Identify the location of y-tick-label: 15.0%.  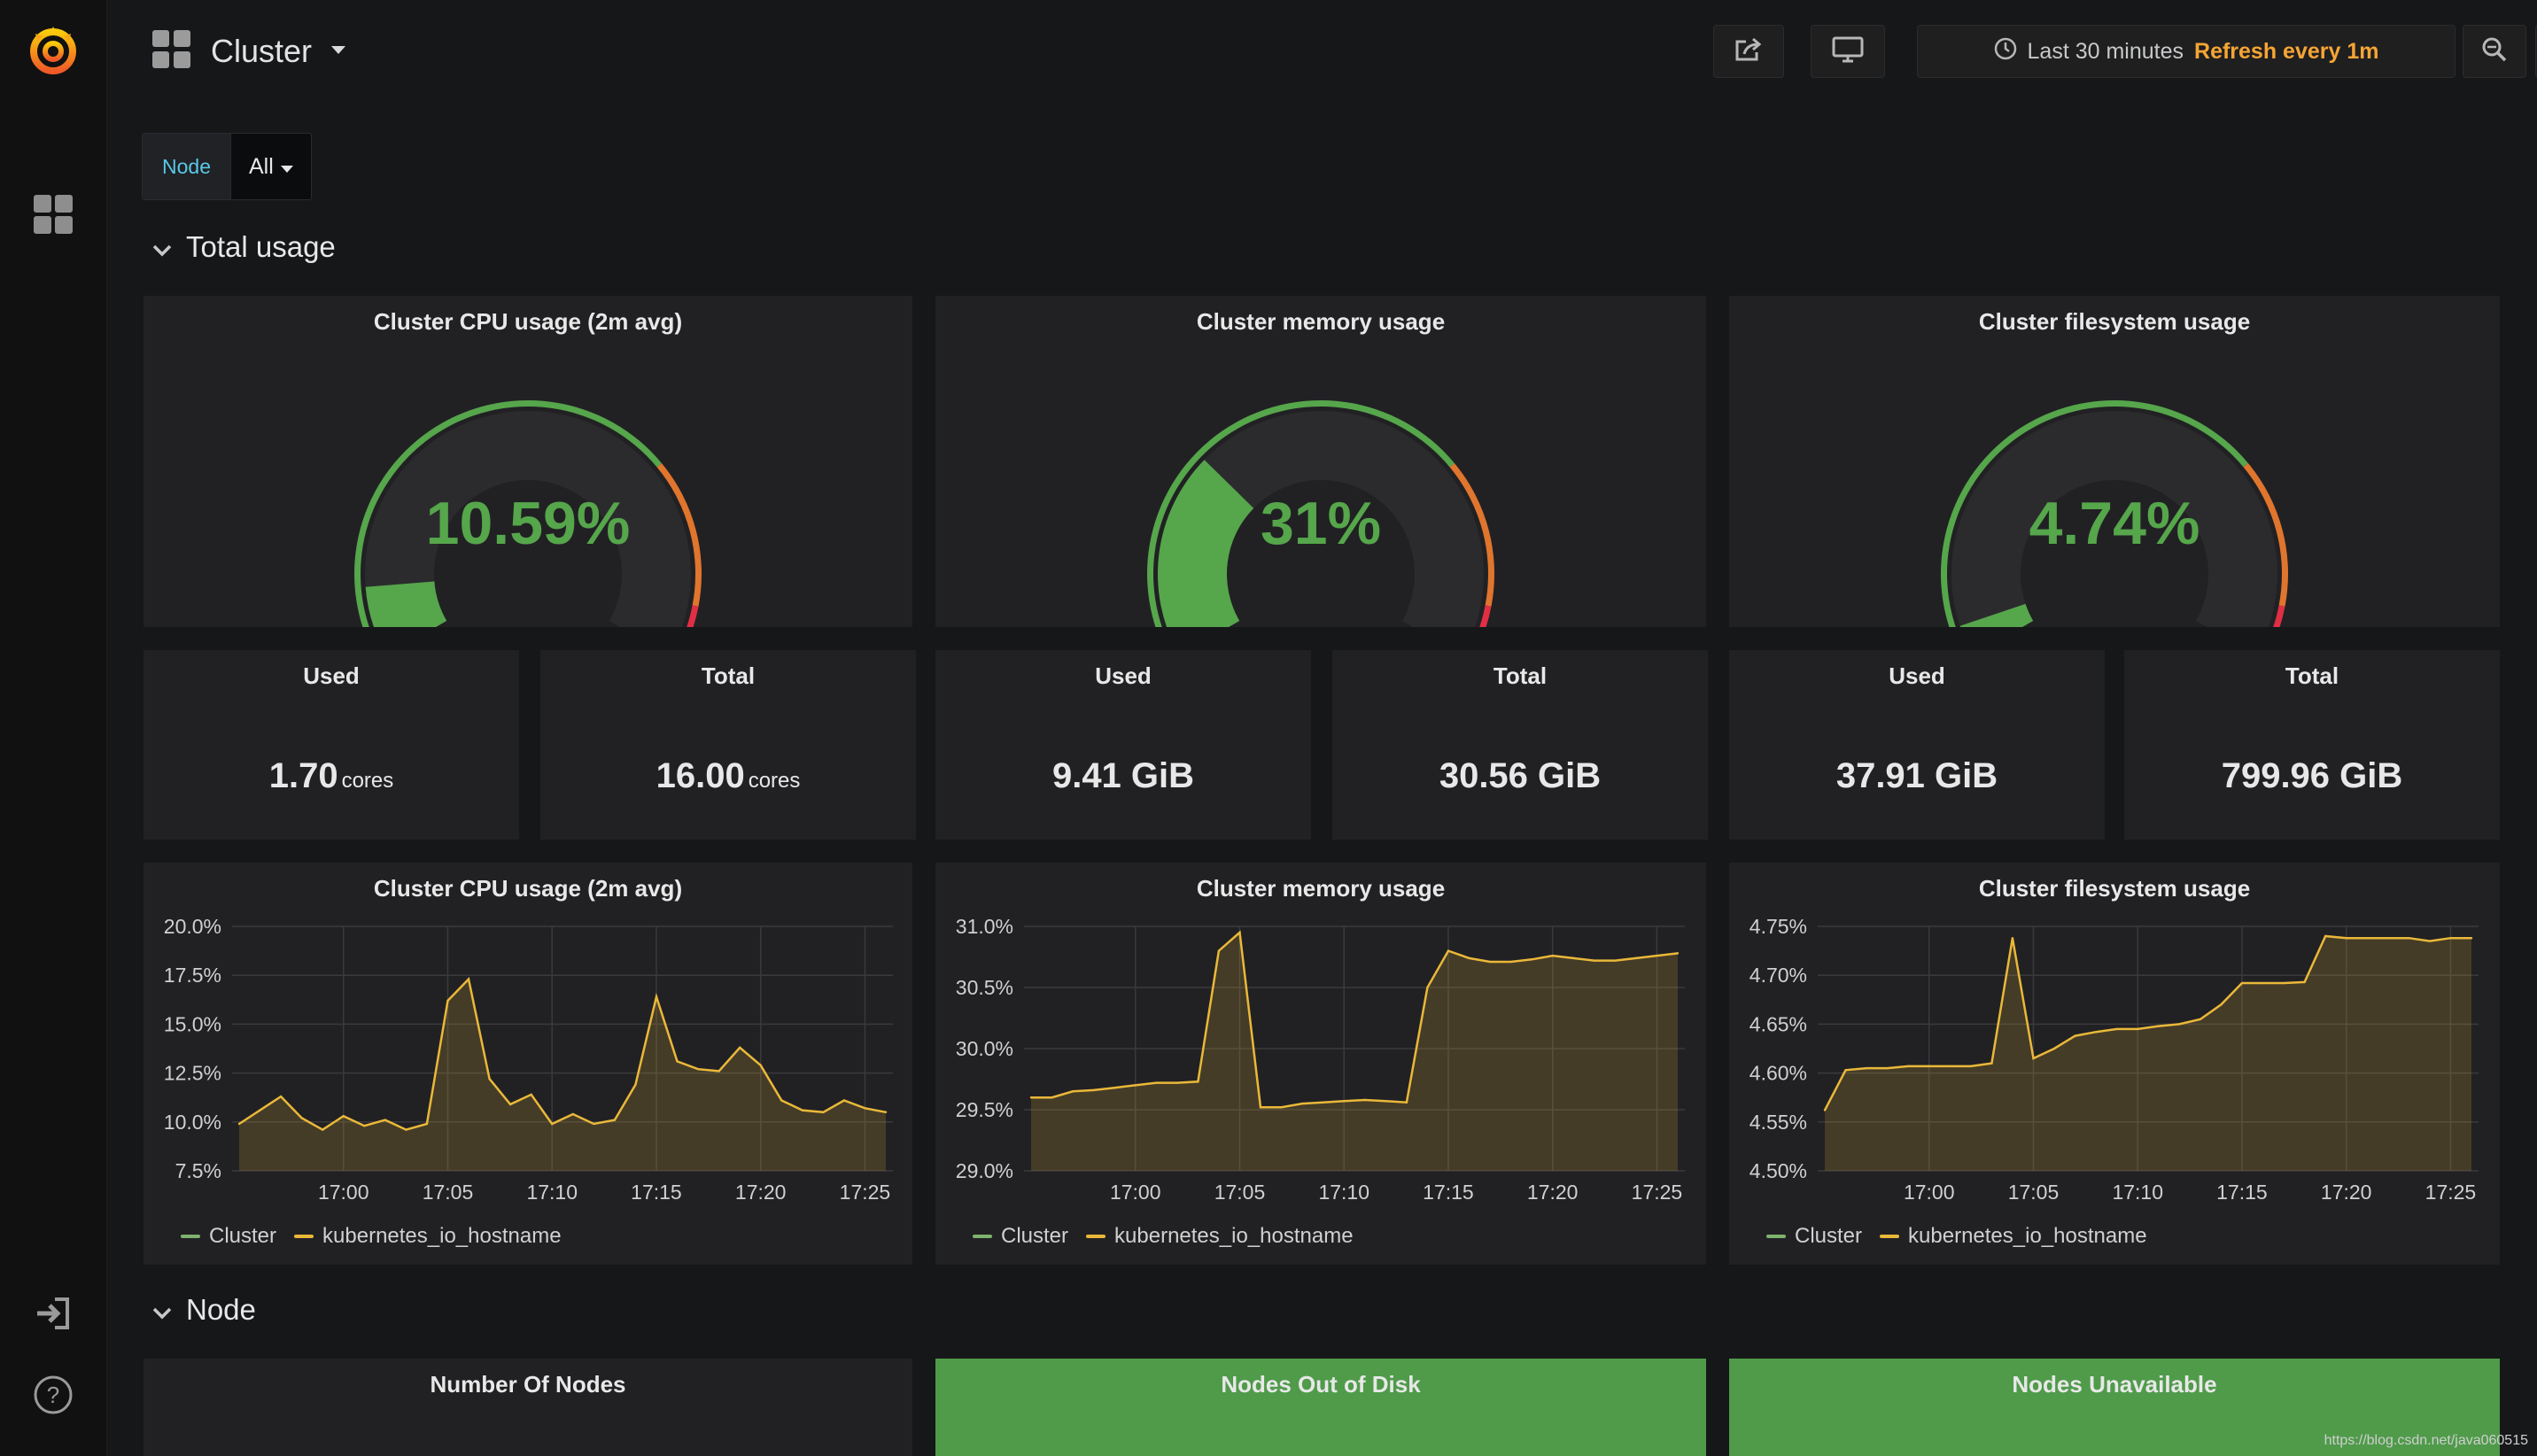
(192, 1023).